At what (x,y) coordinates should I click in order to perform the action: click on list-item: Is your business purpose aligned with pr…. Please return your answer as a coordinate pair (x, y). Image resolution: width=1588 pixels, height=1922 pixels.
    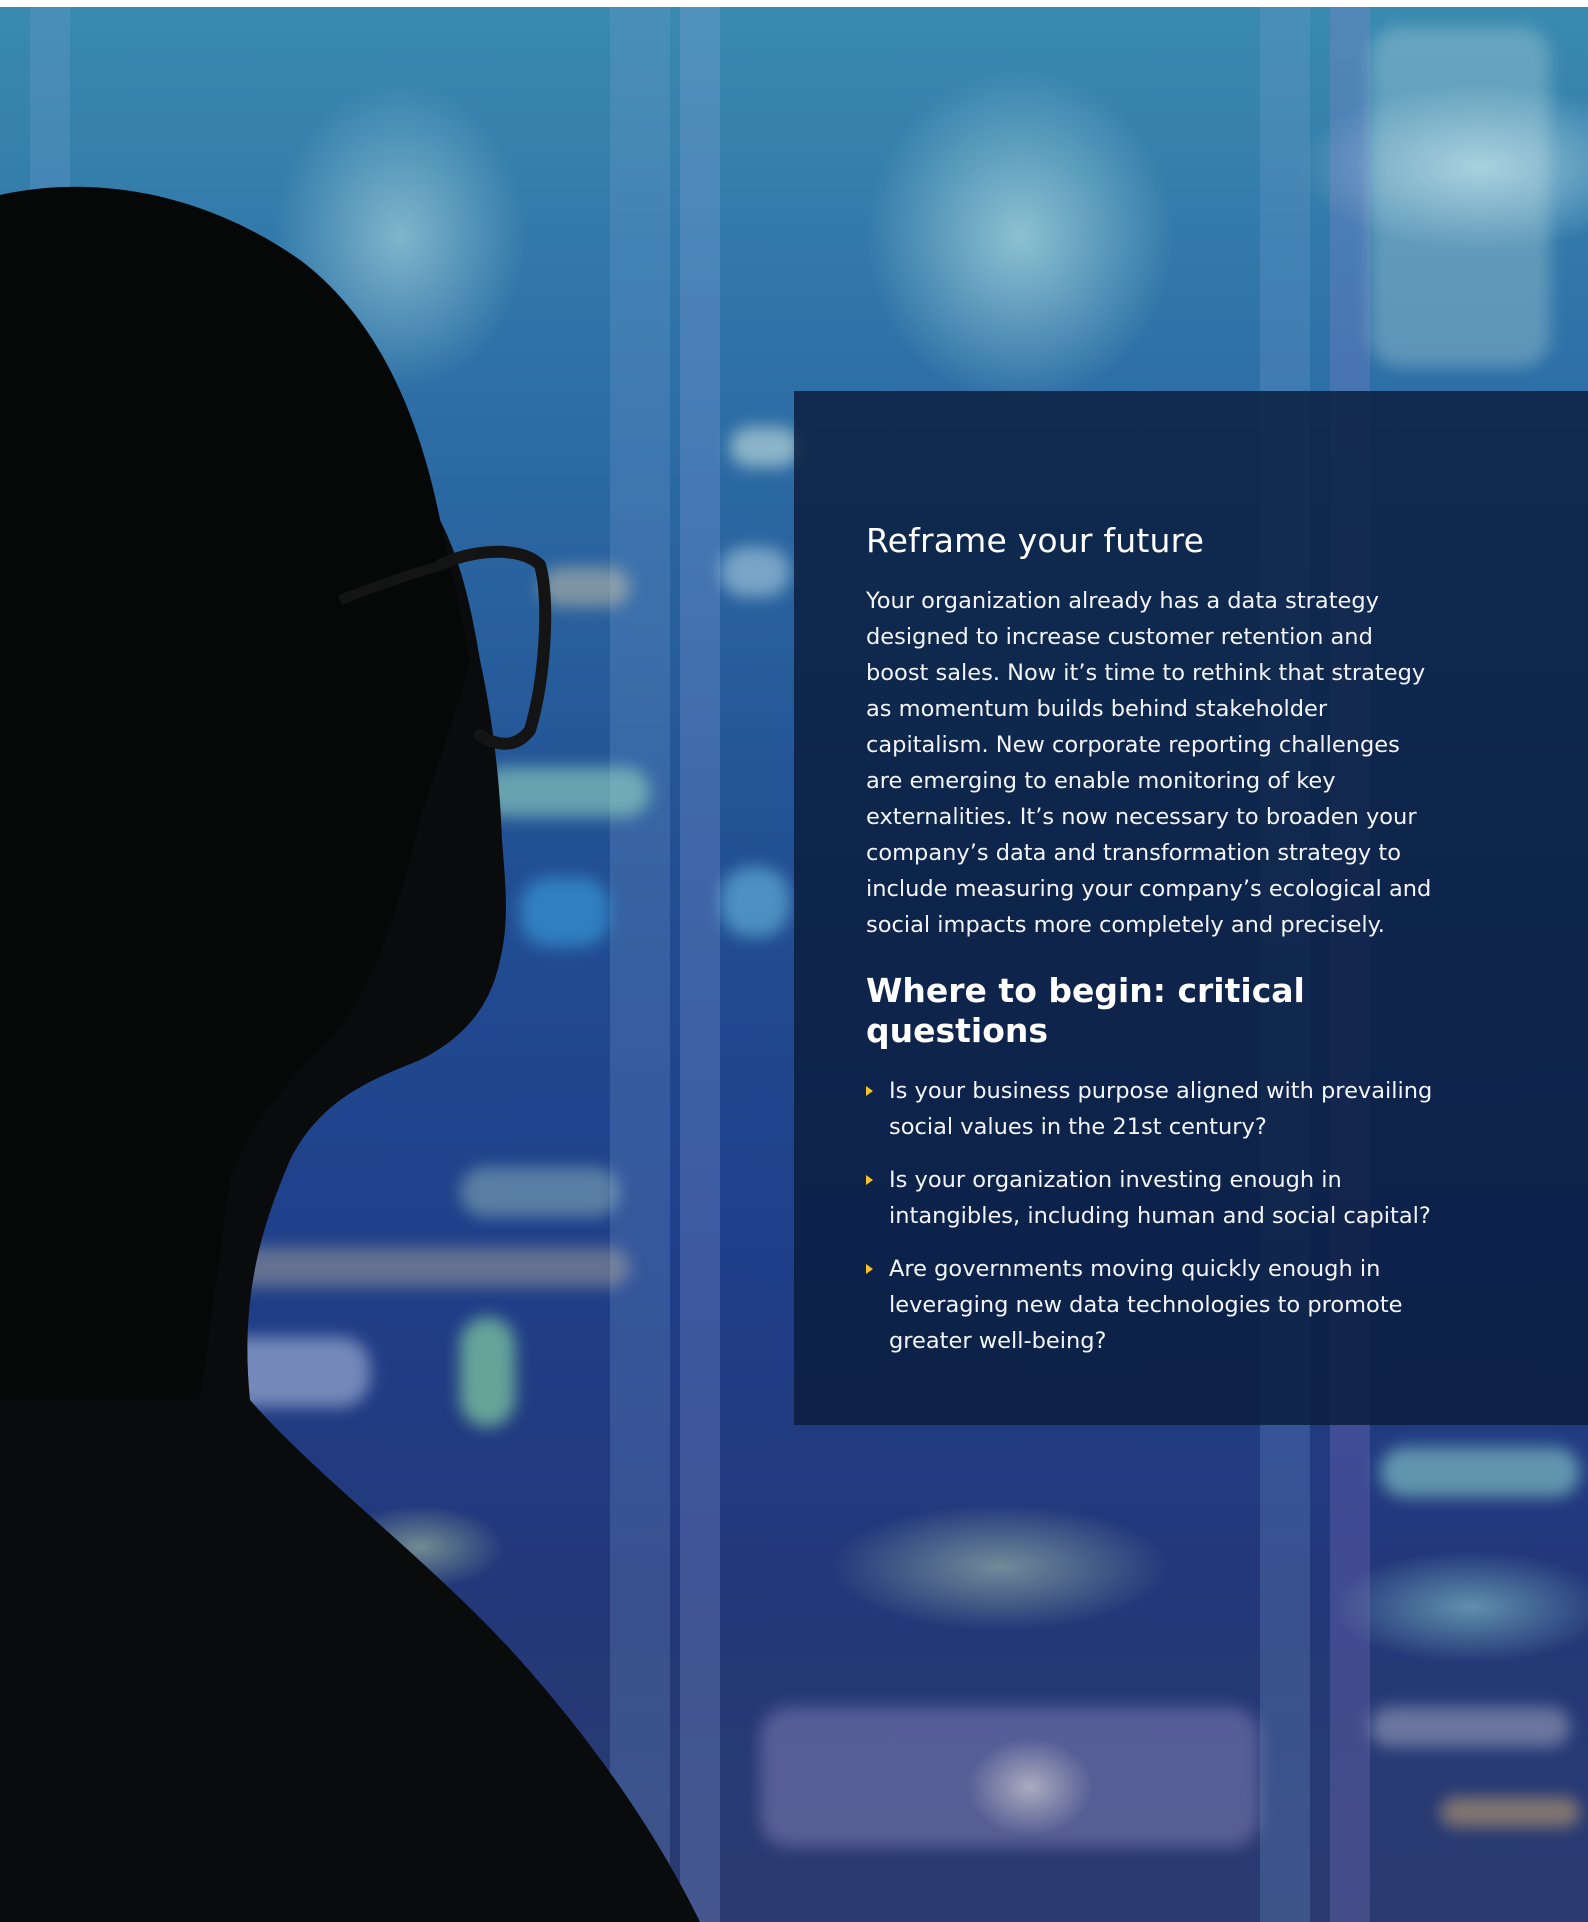
    Looking at the image, I should click on (1152, 1109).